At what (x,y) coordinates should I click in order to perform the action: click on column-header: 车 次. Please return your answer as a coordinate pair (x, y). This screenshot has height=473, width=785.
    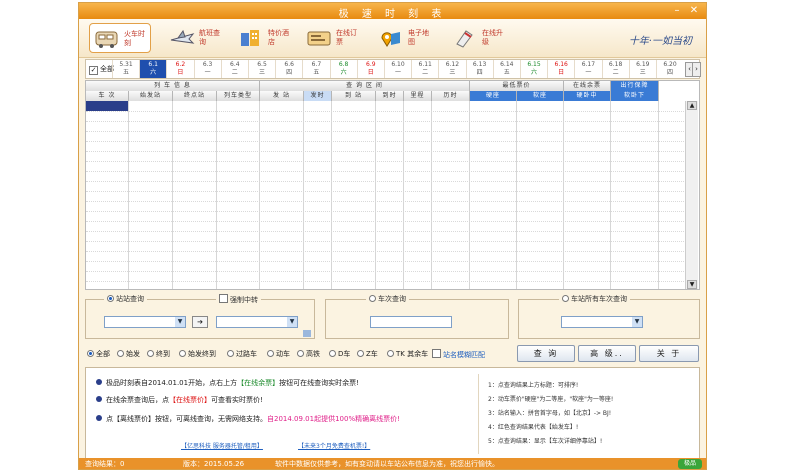
    Looking at the image, I should click on (107, 96).